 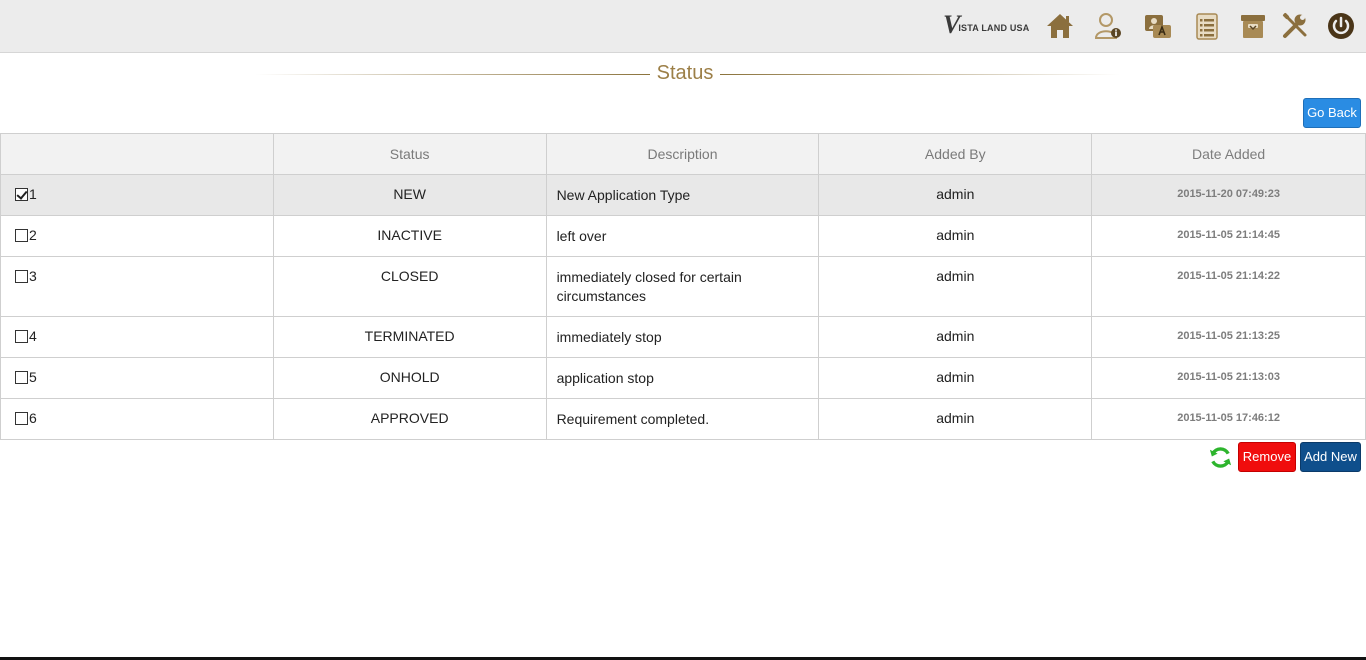 I want to click on row-date-added: 2015-11-05 21:14:45, so click(x=1228, y=236).